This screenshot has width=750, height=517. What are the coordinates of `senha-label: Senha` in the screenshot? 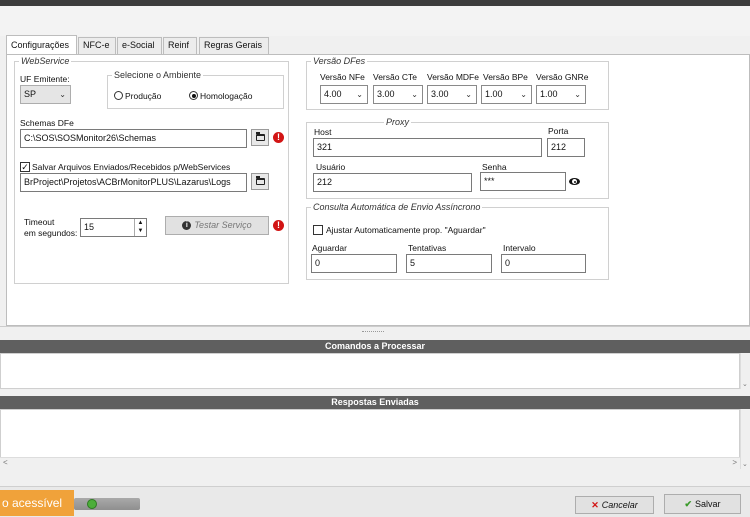 It's located at (494, 167).